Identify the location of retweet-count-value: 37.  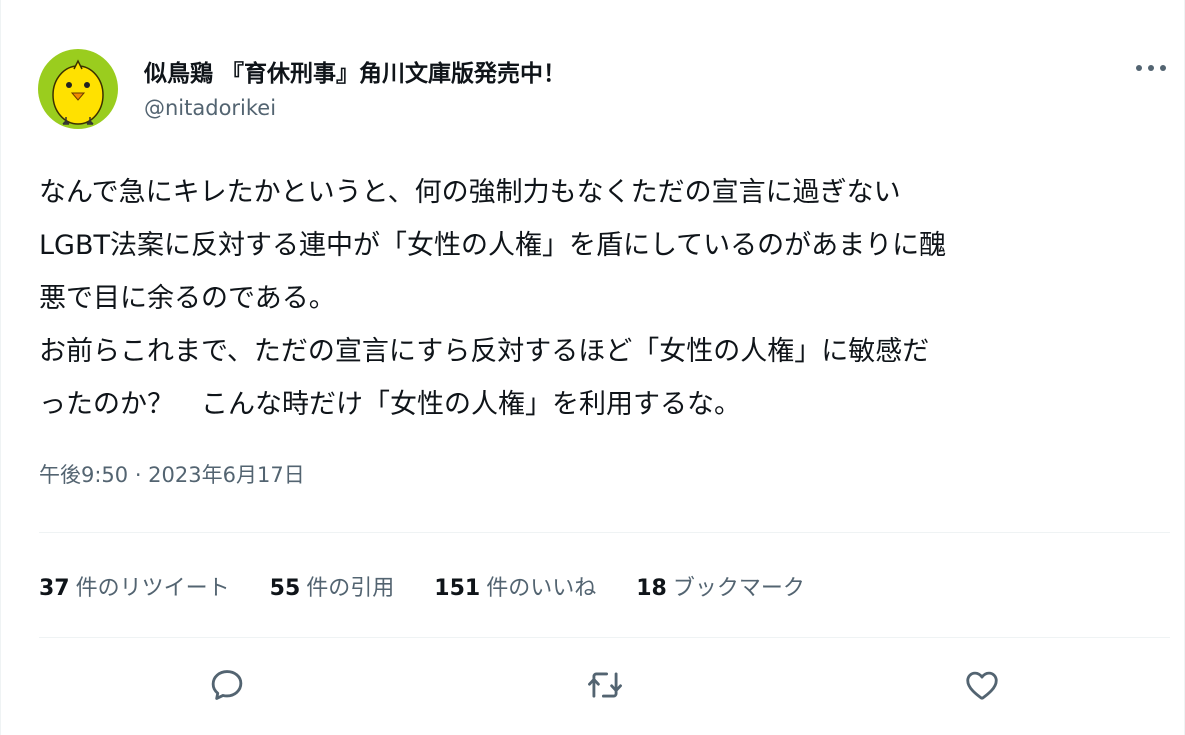
(54, 588).